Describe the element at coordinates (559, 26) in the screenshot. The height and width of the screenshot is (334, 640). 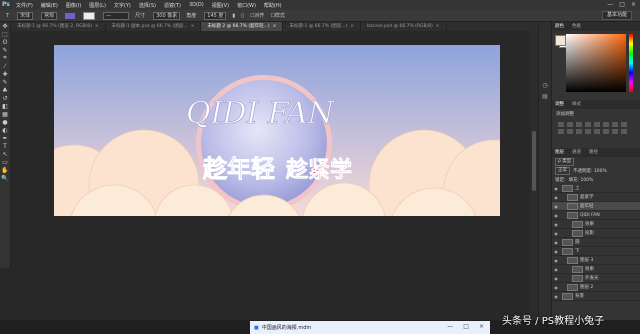
I see `tab-color: 颜色` at that location.